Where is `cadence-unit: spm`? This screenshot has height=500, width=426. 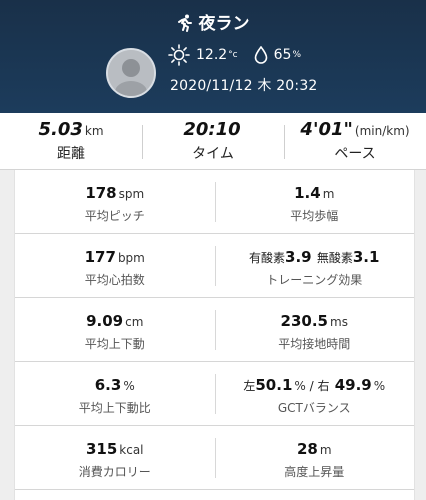
cadence-unit: spm is located at coordinates (131, 194).